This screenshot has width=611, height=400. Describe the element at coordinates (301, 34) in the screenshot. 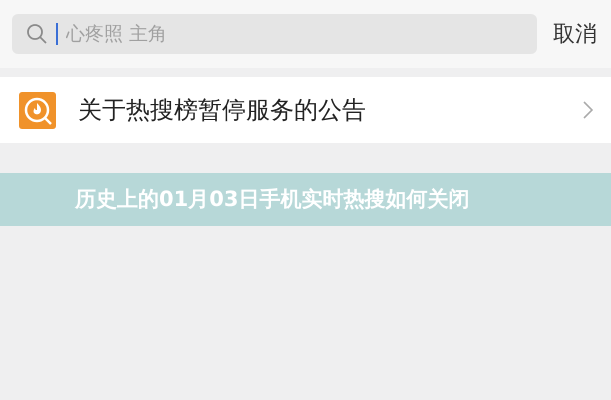

I see `search-input: 心疼照 主角` at that location.